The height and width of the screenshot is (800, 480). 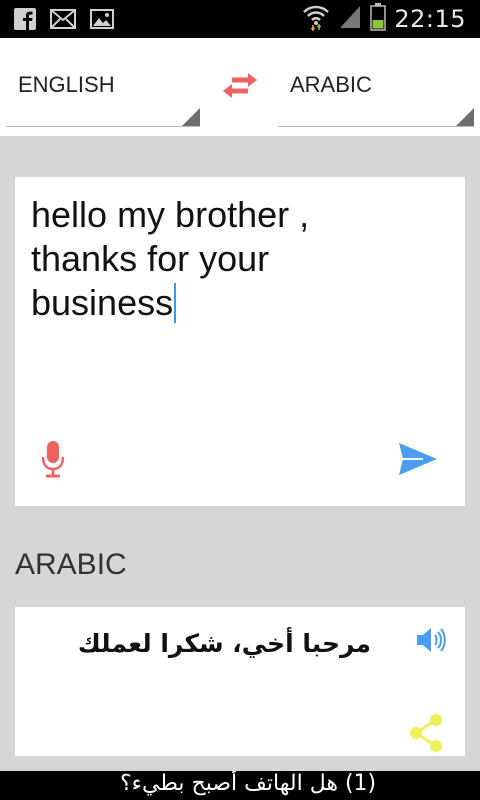 I want to click on send-icon, so click(x=418, y=459).